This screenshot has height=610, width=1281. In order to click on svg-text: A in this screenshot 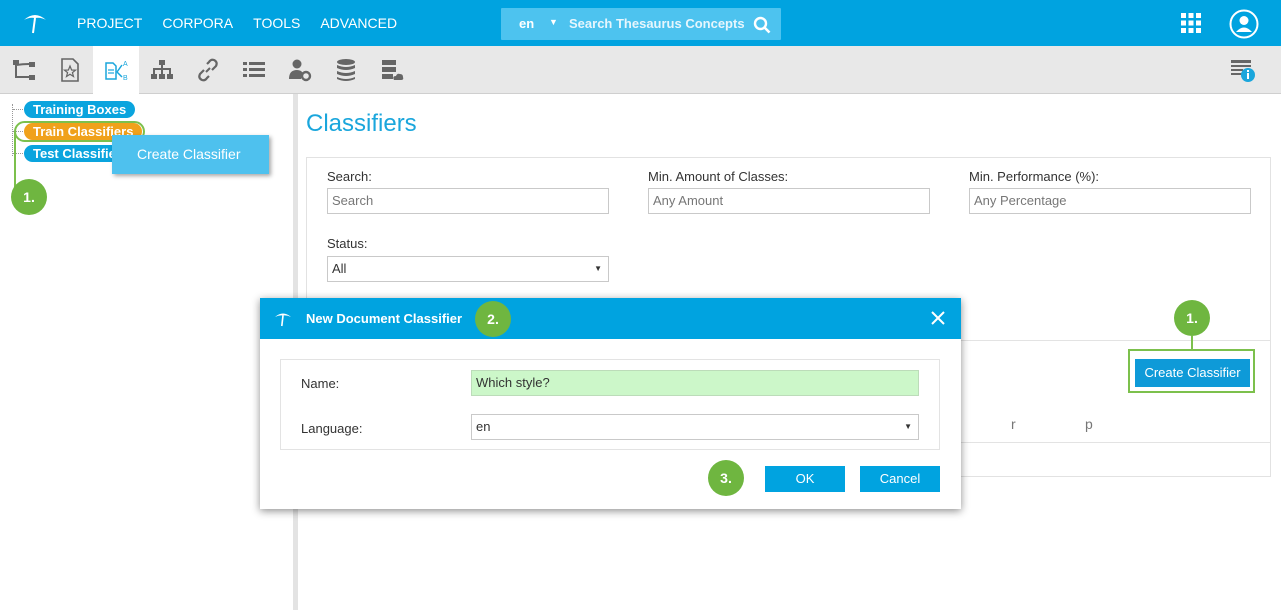, I will do `click(125, 64)`.